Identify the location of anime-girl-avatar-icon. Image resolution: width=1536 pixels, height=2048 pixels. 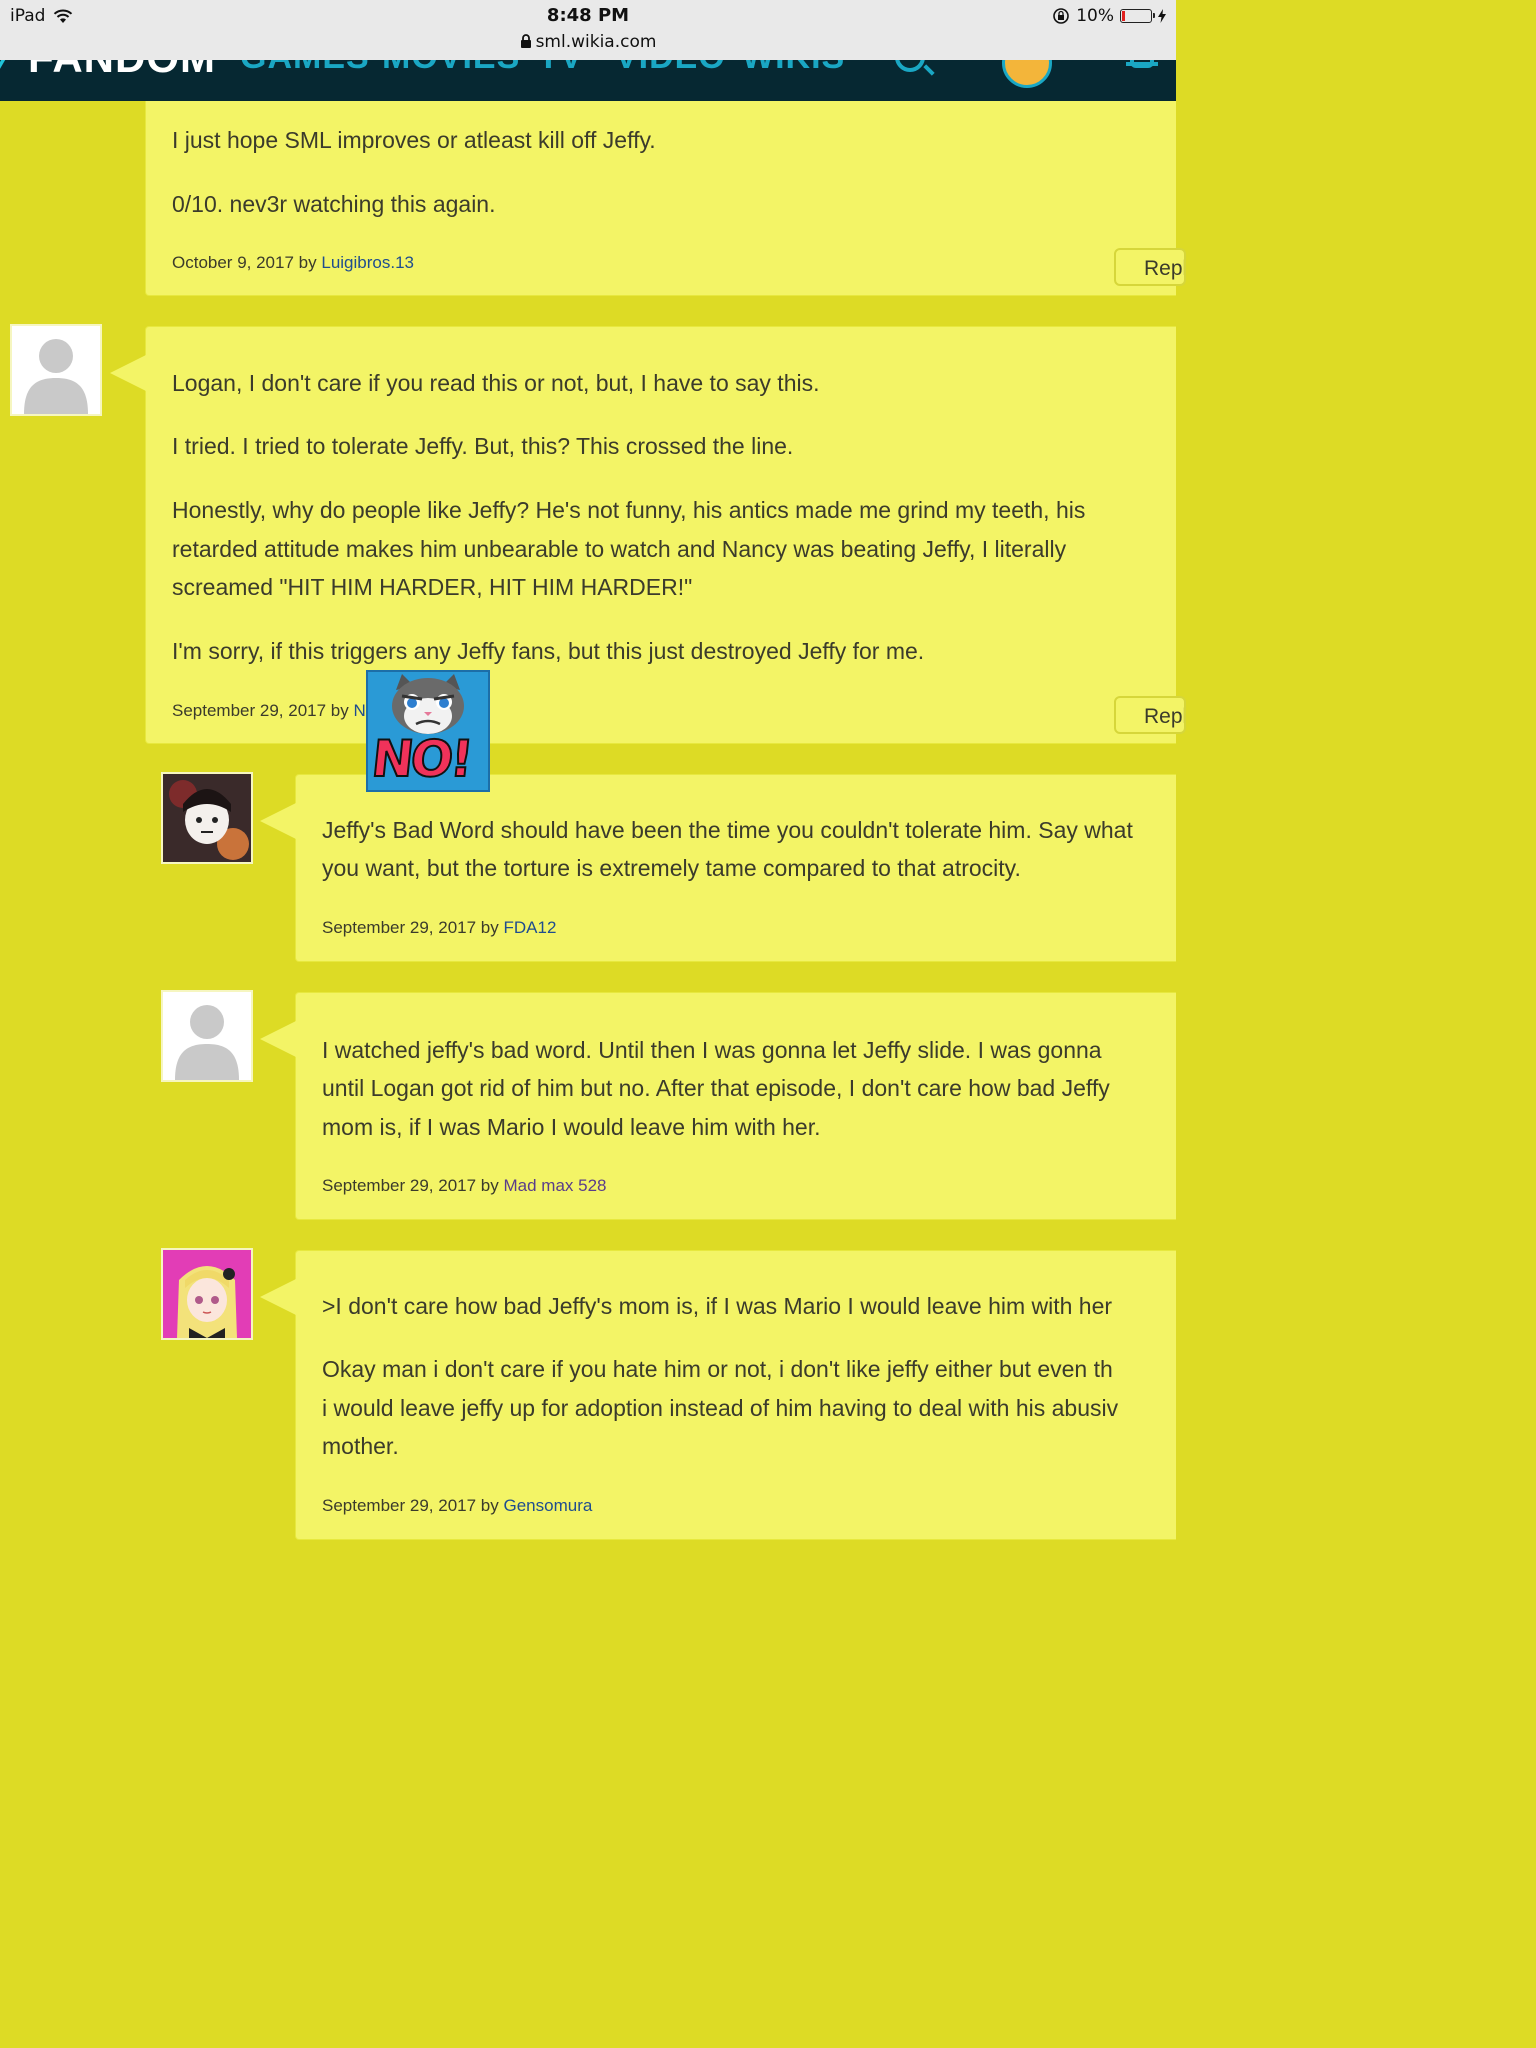
(207, 1294).